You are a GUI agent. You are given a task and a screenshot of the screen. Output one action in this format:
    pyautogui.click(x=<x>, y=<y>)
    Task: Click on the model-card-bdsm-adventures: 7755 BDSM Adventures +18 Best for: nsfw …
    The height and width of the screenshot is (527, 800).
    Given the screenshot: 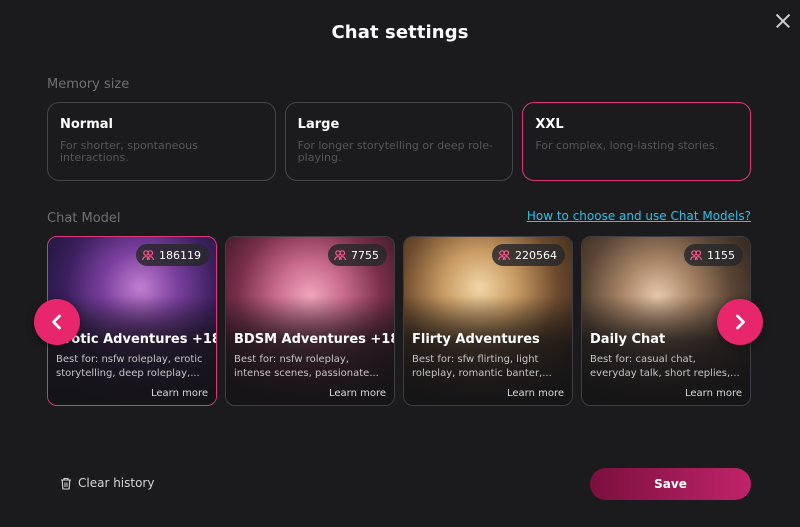 What is the action you would take?
    pyautogui.click(x=310, y=321)
    